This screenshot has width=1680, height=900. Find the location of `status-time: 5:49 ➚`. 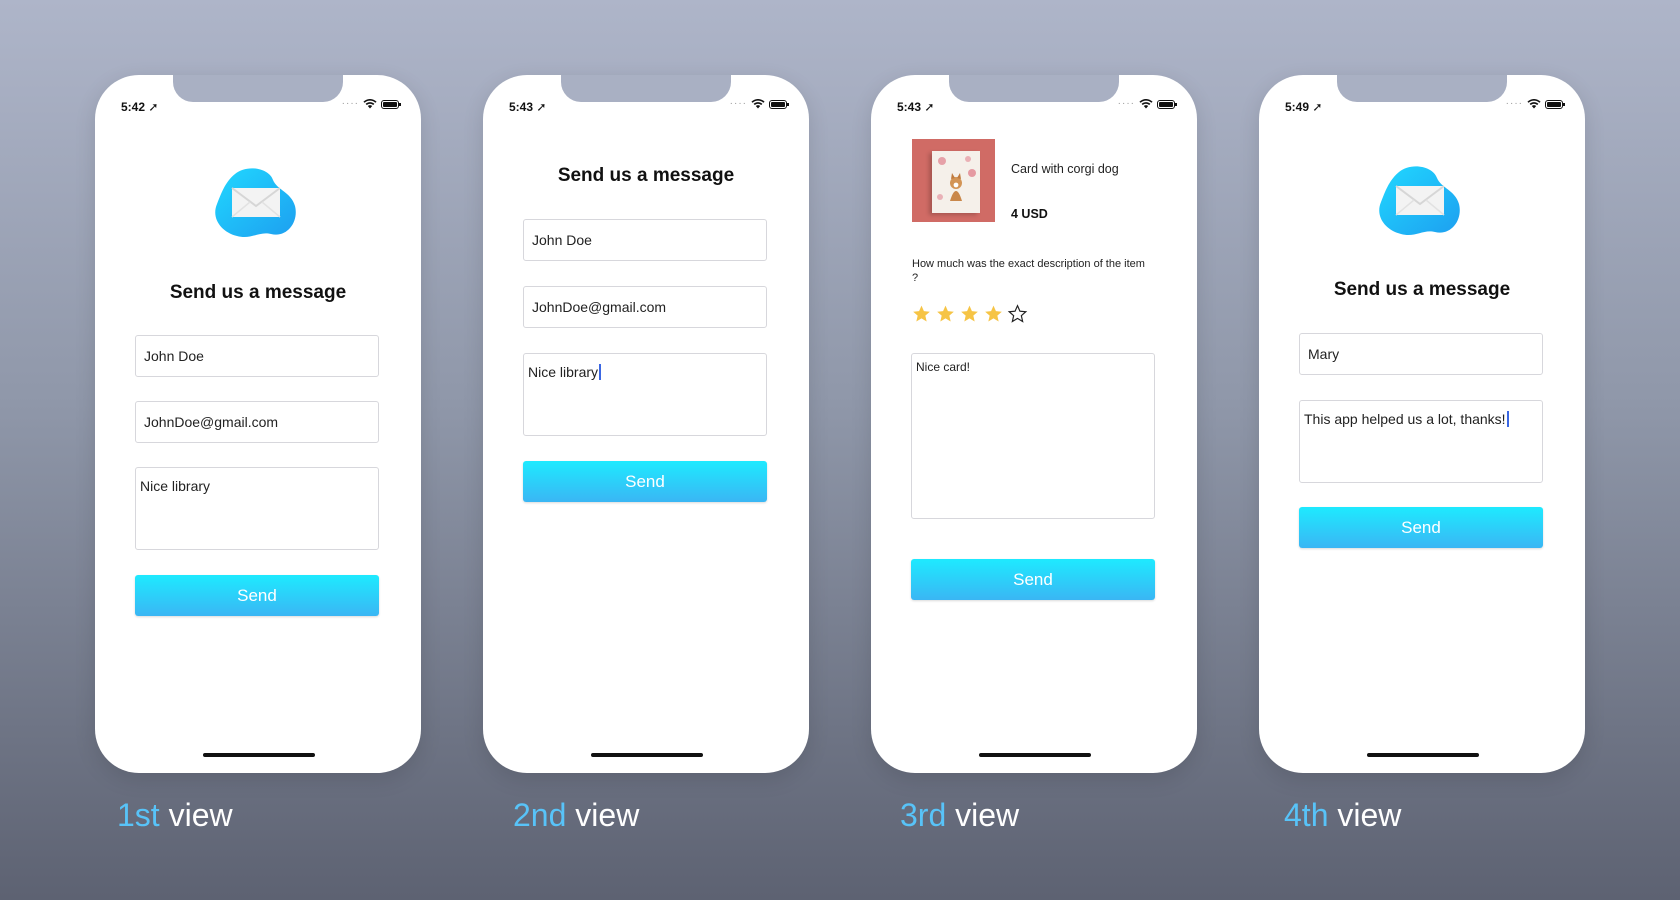

status-time: 5:49 ➚ is located at coordinates (1304, 107).